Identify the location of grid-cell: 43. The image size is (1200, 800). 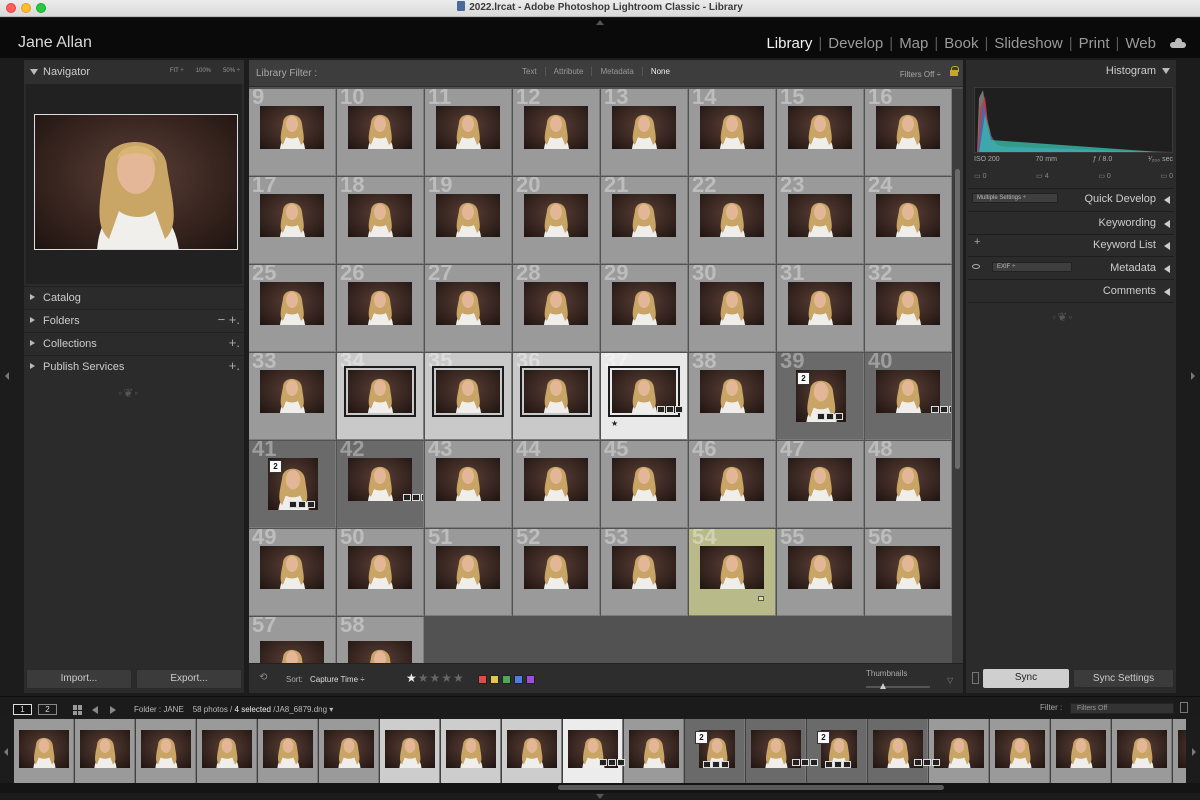
(468, 484).